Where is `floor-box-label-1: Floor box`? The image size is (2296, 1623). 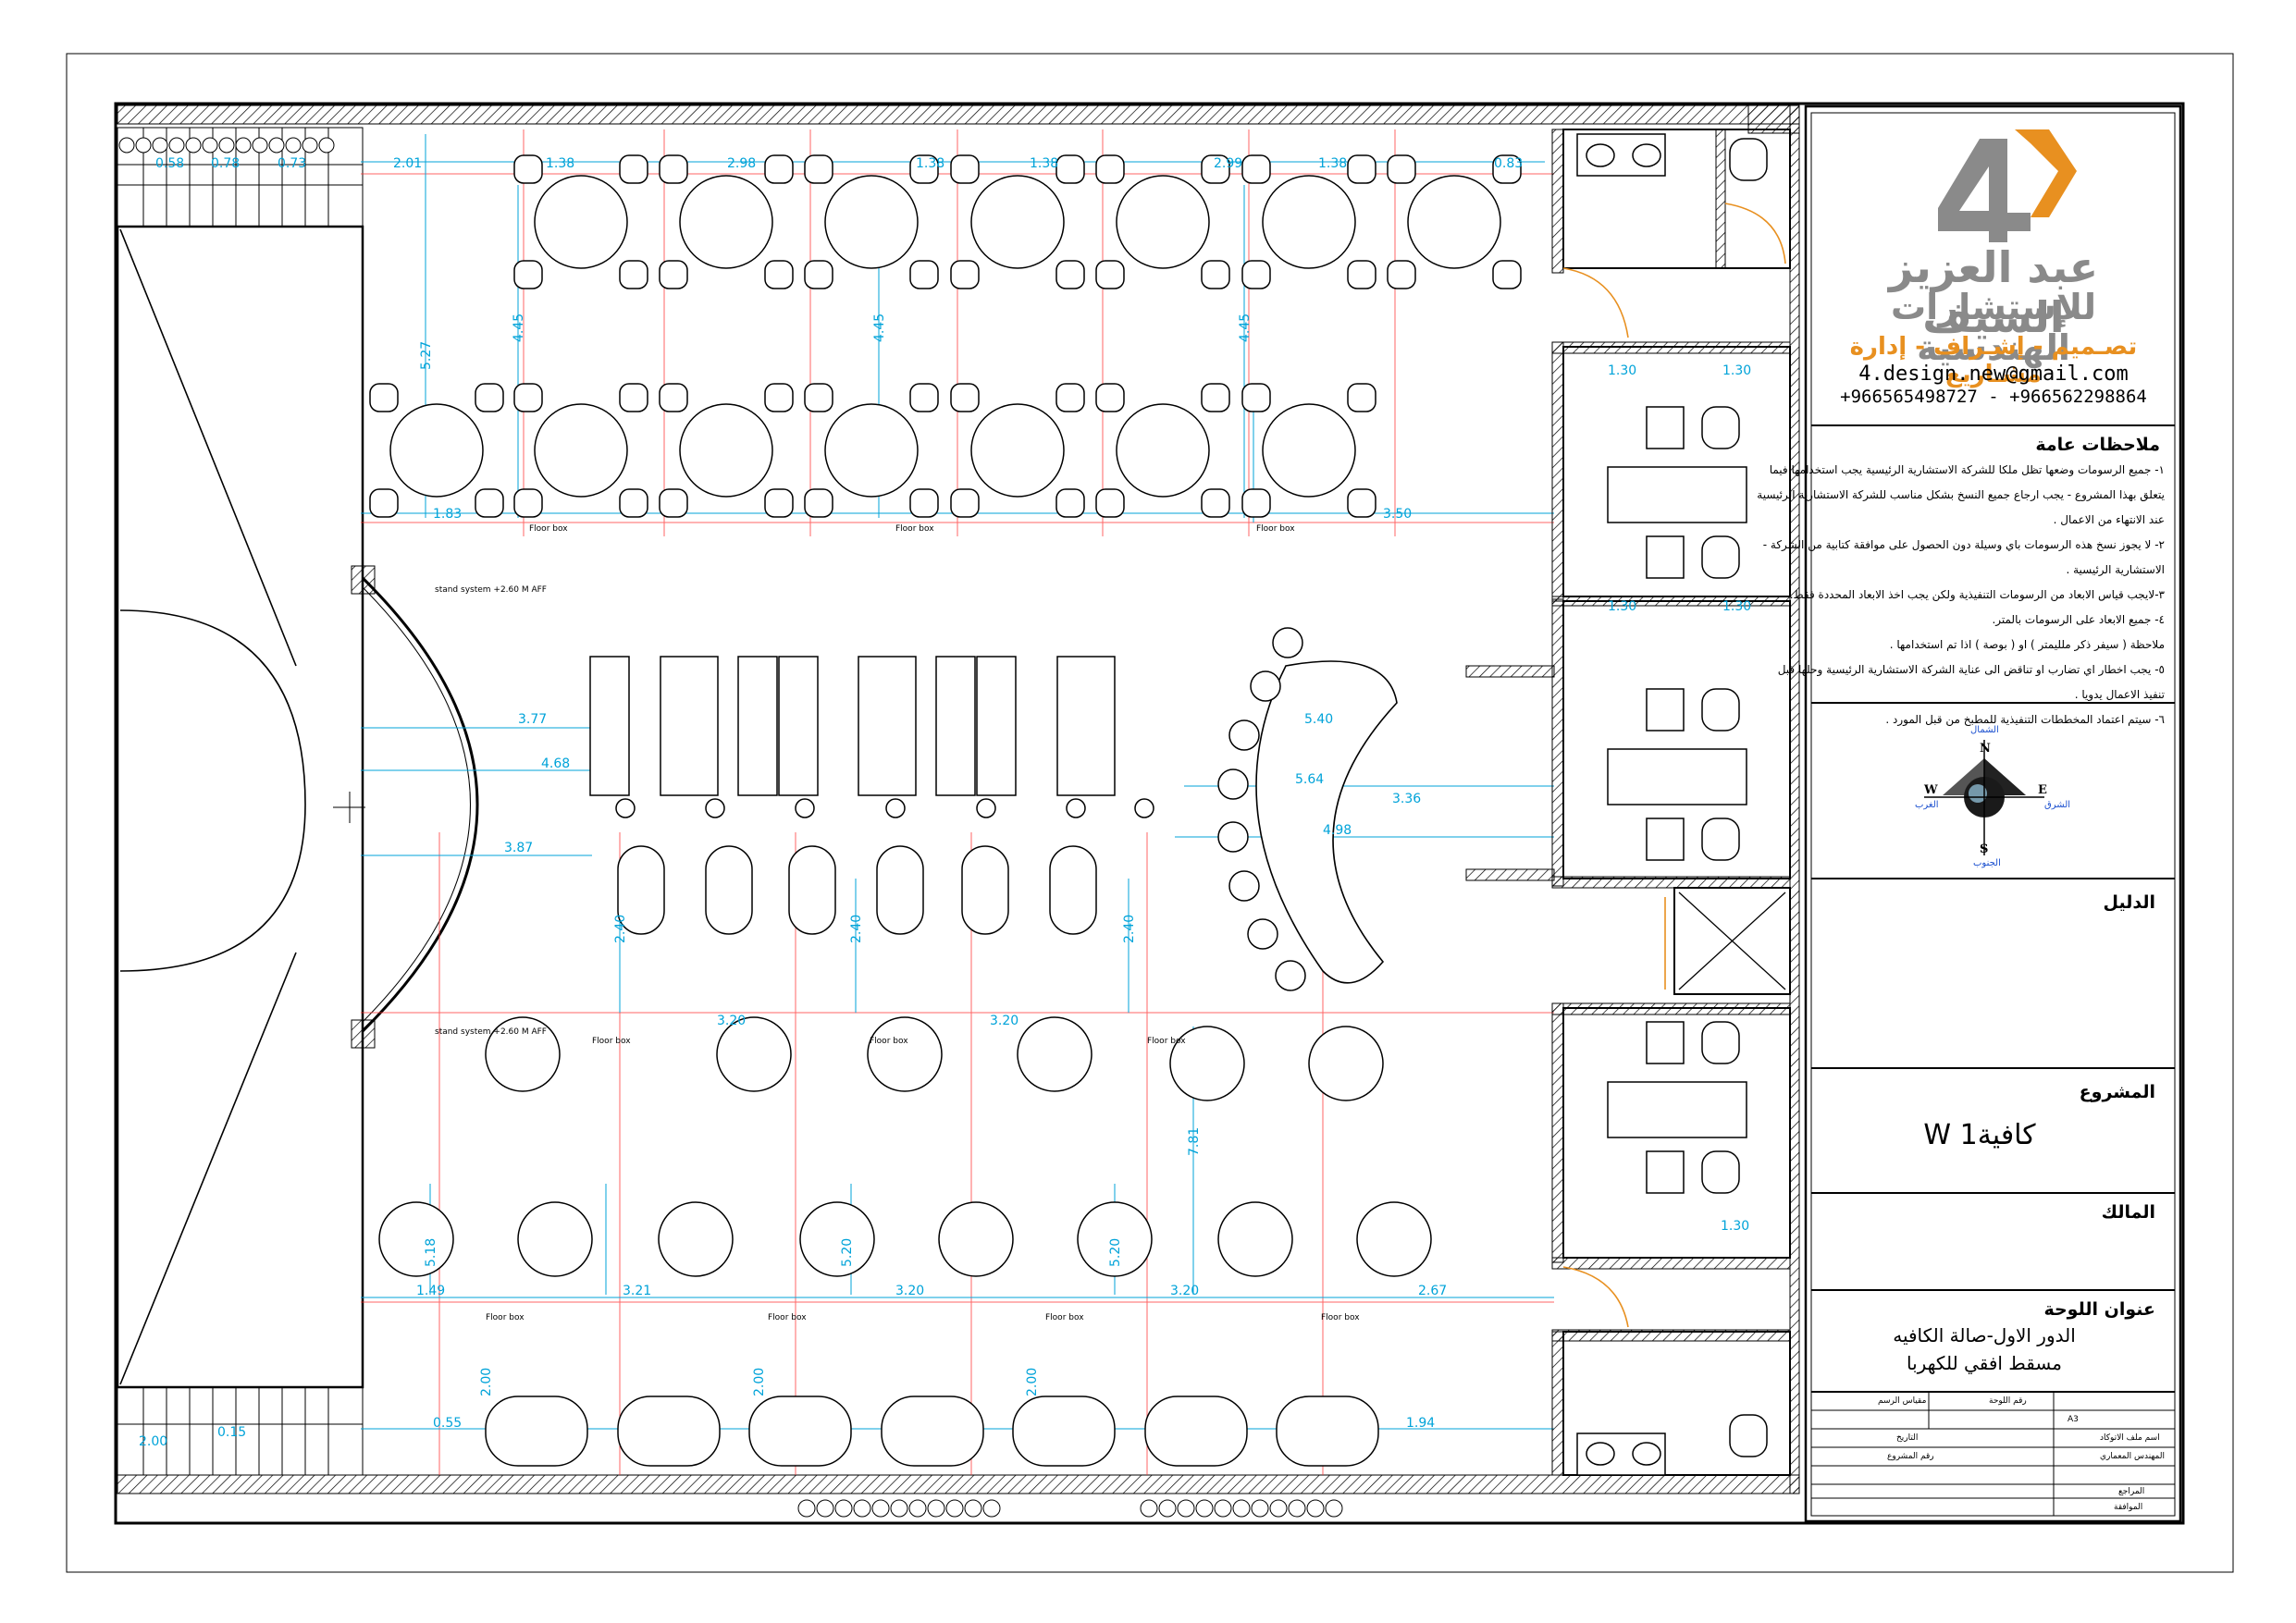 floor-box-label-1: Floor box is located at coordinates (548, 529).